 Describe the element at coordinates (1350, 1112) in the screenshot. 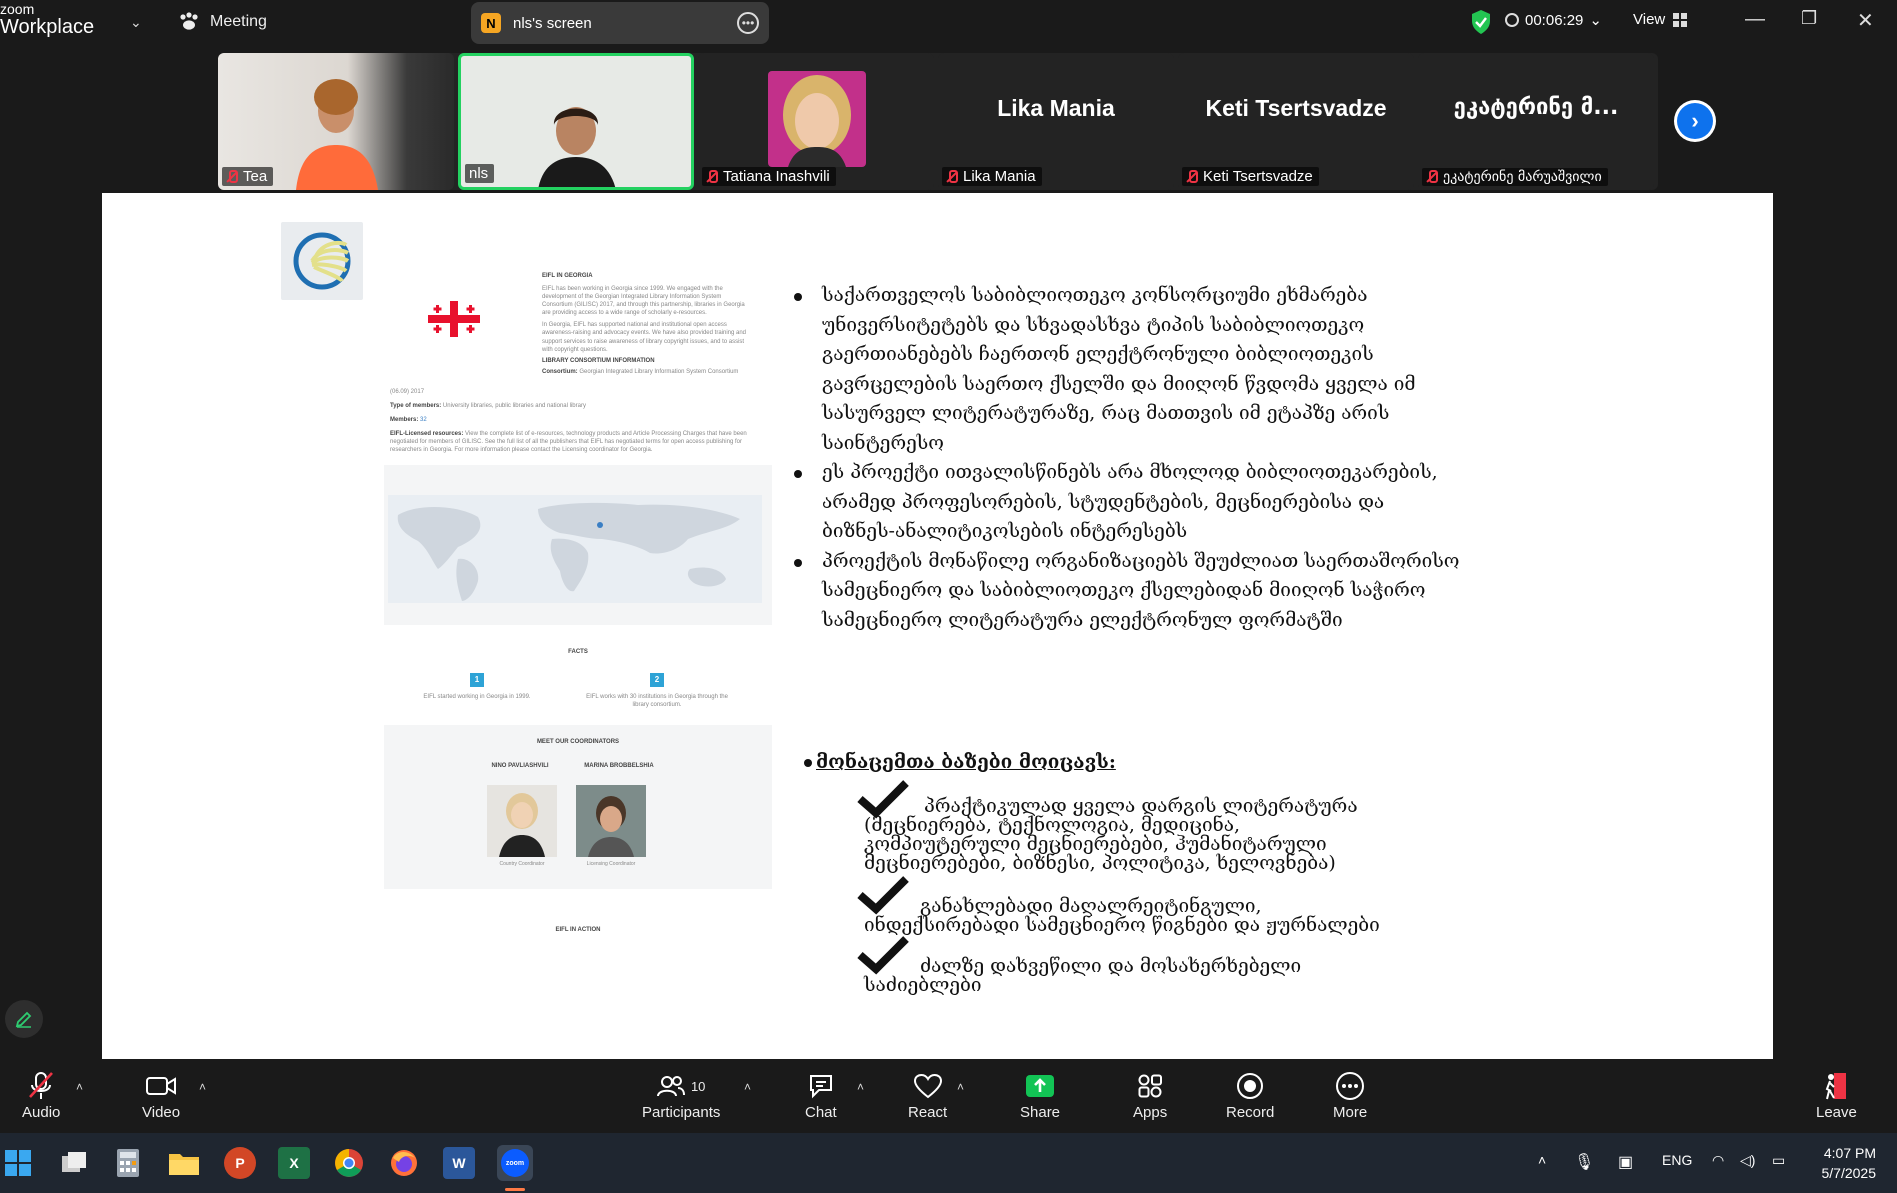

I see `more-label: More` at that location.